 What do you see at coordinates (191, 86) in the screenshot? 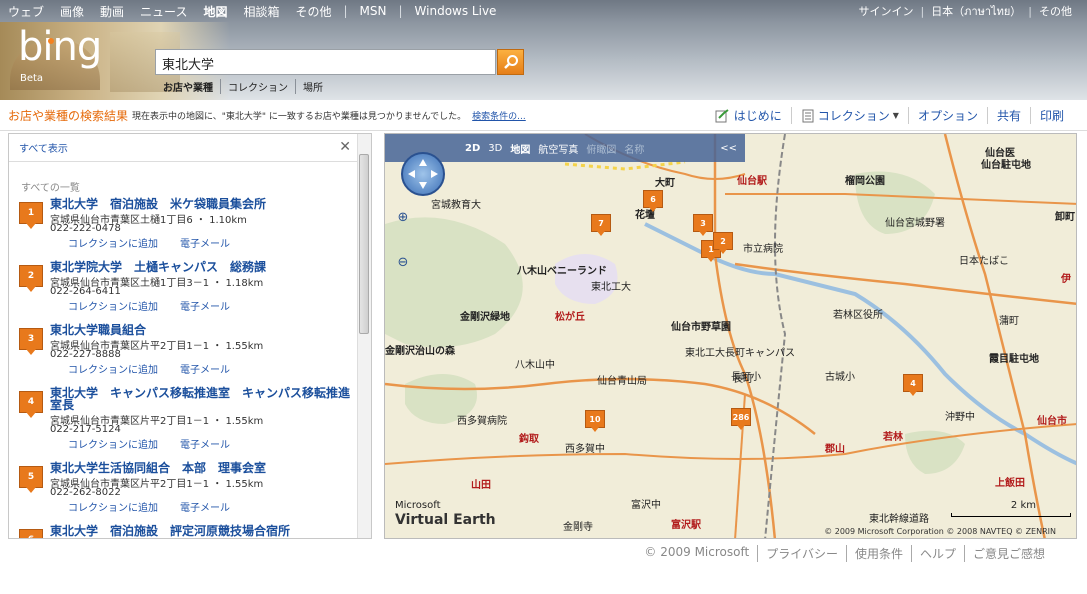
I see `scope-business: お店や業種` at bounding box center [191, 86].